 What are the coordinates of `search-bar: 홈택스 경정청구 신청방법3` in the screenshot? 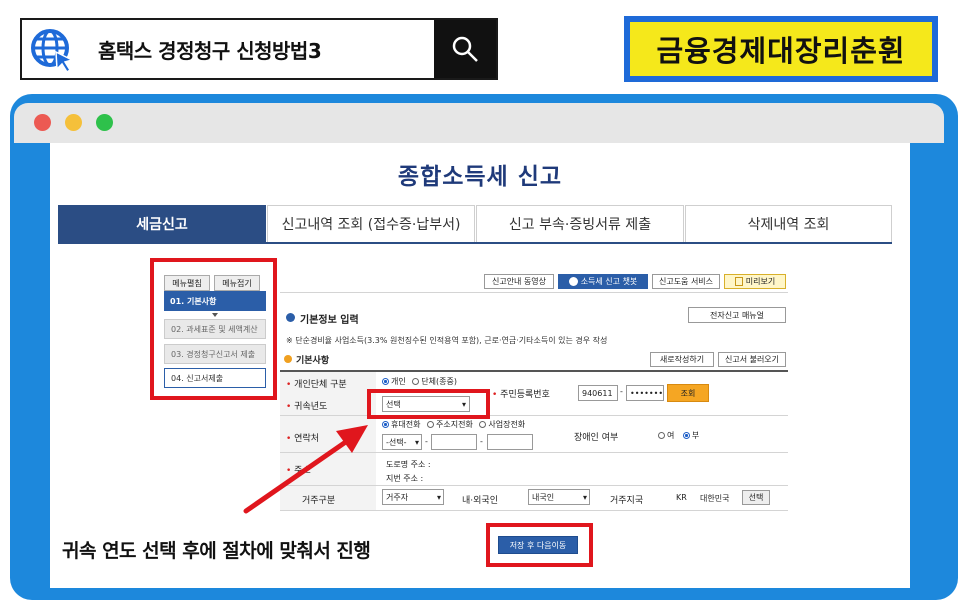 It's located at (259, 49).